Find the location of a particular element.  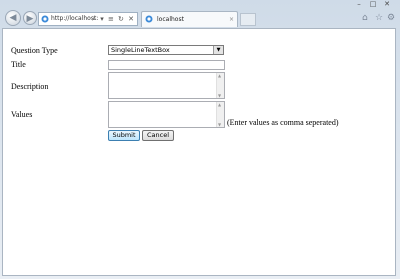

title-label: Title is located at coordinates (18, 64).